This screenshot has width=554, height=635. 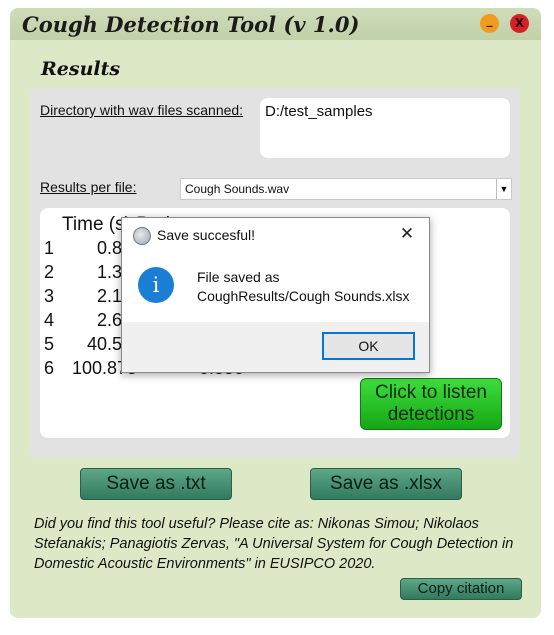 I want to click on dialog-title: Save succesful!, so click(x=206, y=235).